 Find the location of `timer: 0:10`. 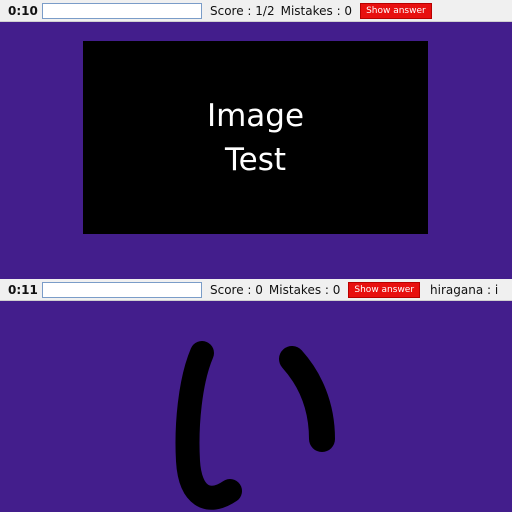

timer: 0:10 is located at coordinates (23, 10).